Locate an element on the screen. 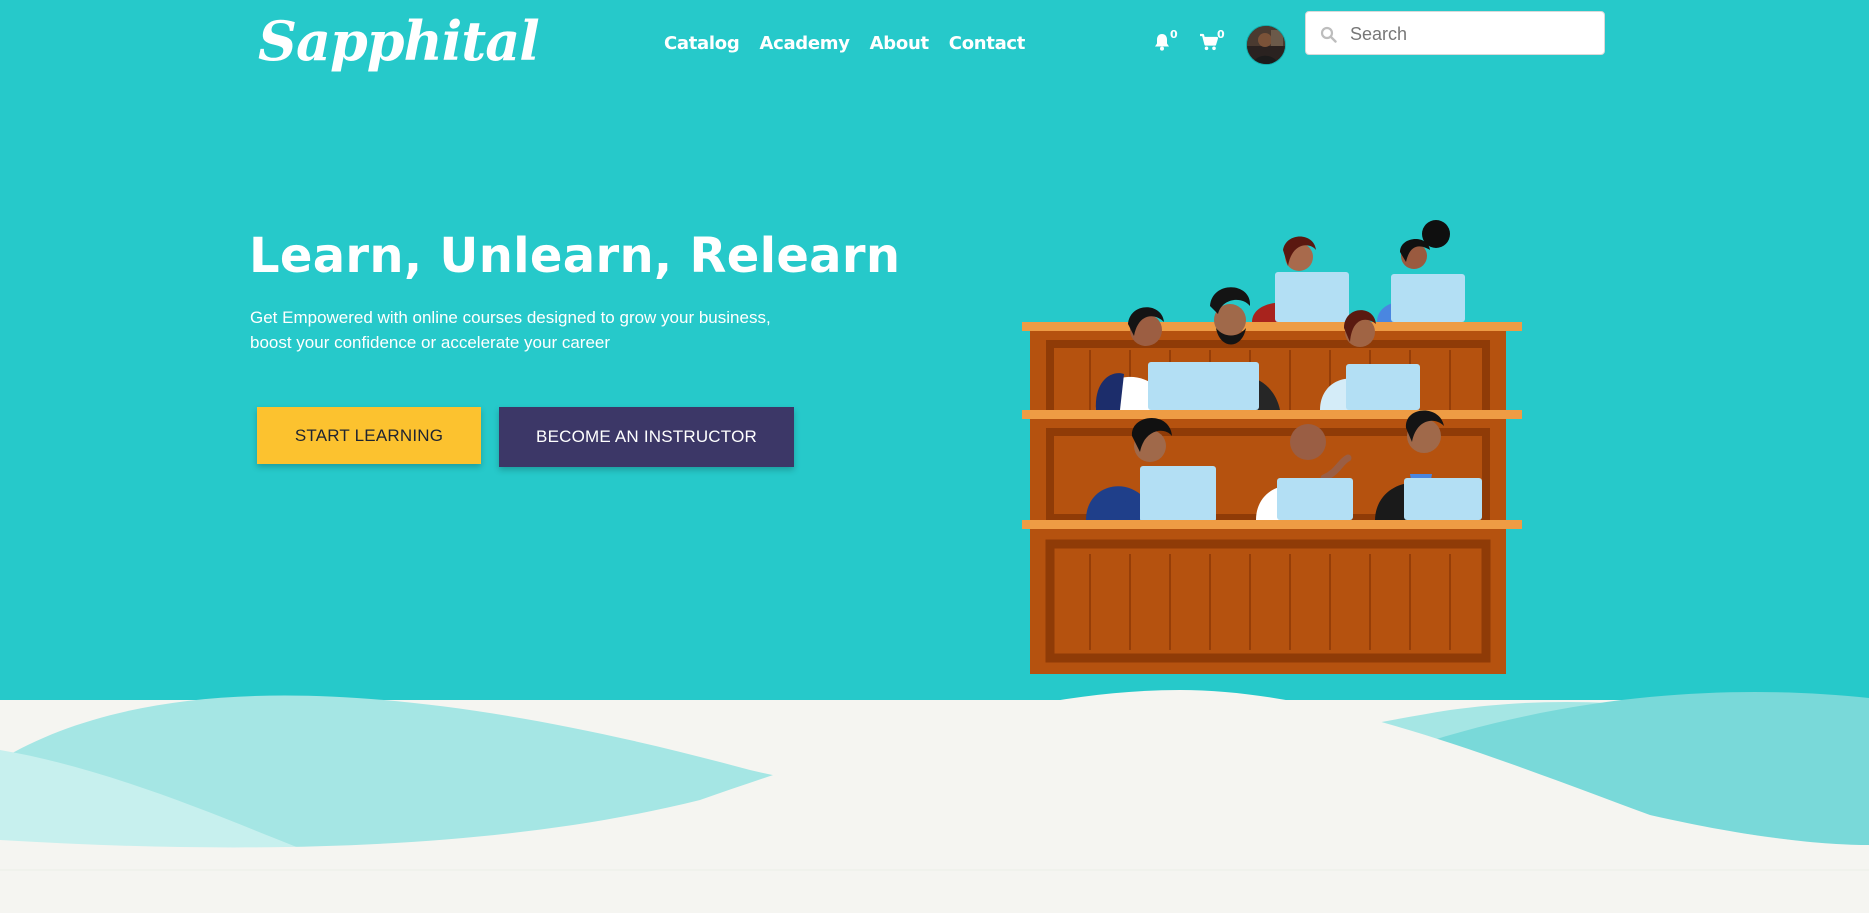  cart-count: 0 is located at coordinates (1221, 34).